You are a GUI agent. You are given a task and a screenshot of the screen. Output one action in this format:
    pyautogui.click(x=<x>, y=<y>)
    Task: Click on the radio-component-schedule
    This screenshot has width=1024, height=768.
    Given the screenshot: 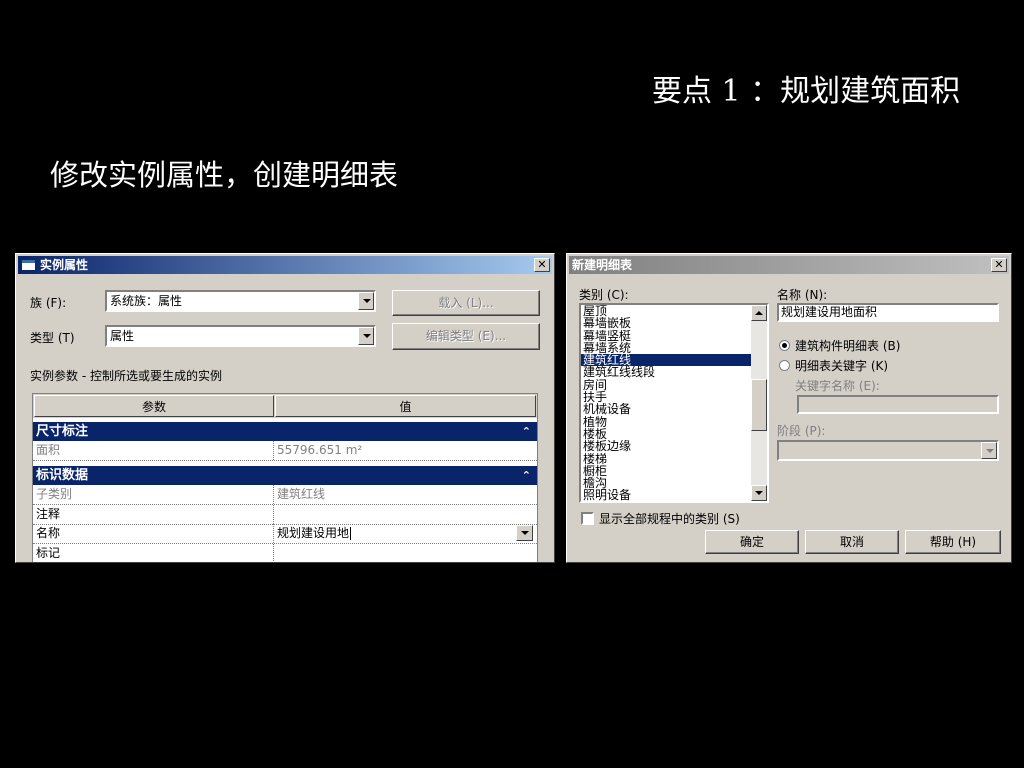 What is the action you would take?
    pyautogui.click(x=784, y=345)
    